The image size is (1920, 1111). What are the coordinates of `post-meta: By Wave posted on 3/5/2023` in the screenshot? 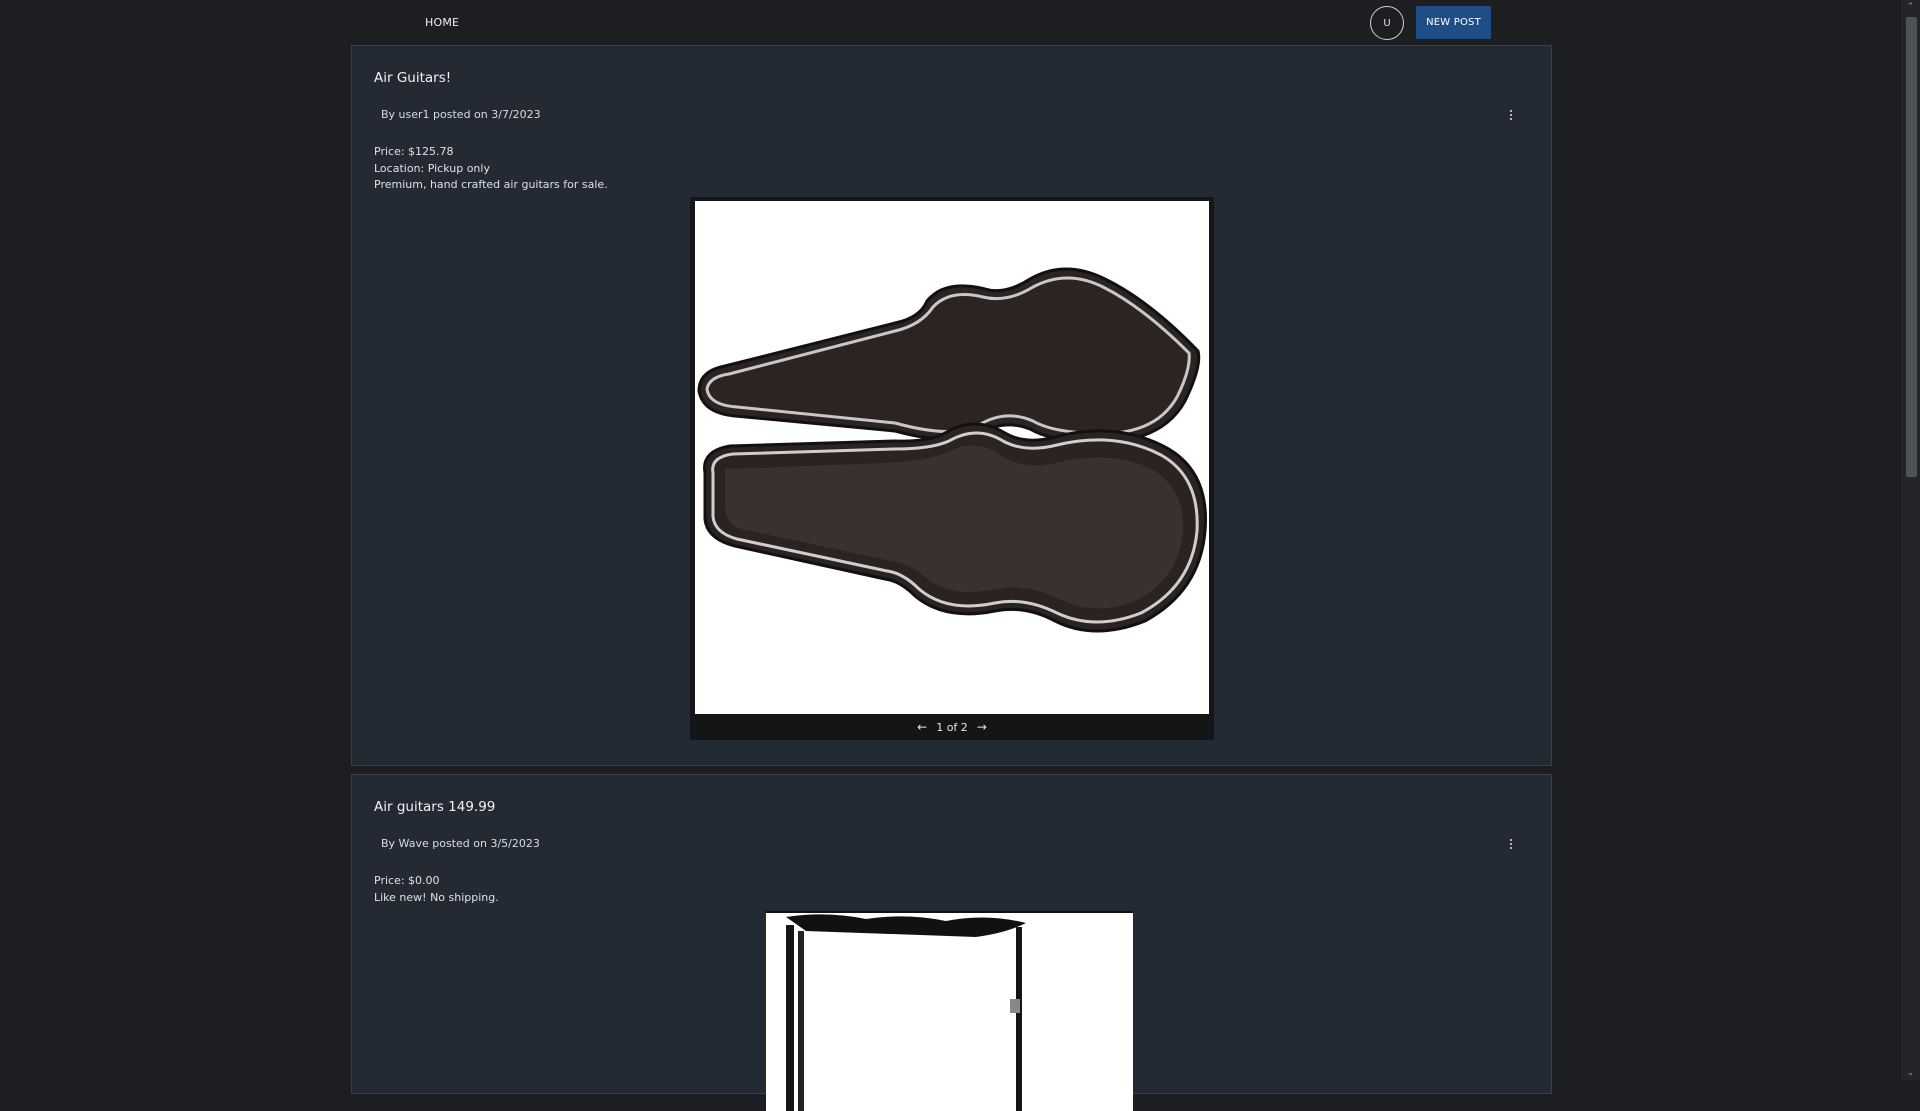 It's located at (460, 843).